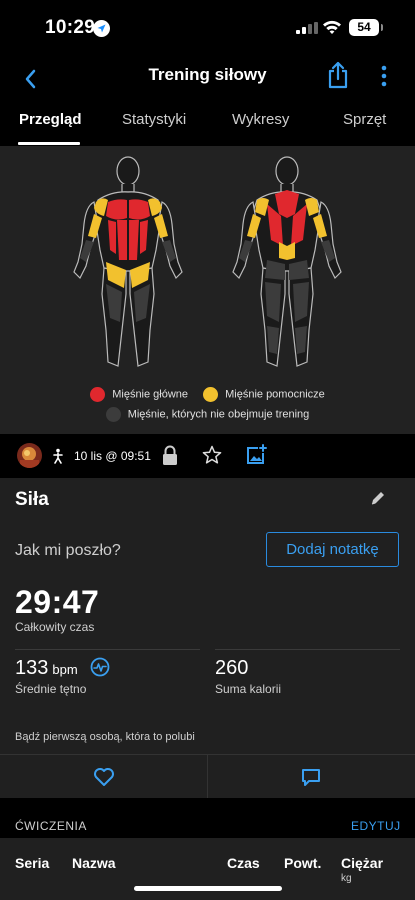 The image size is (415, 900). Describe the element at coordinates (378, 498) in the screenshot. I see `pencil-icon` at that location.